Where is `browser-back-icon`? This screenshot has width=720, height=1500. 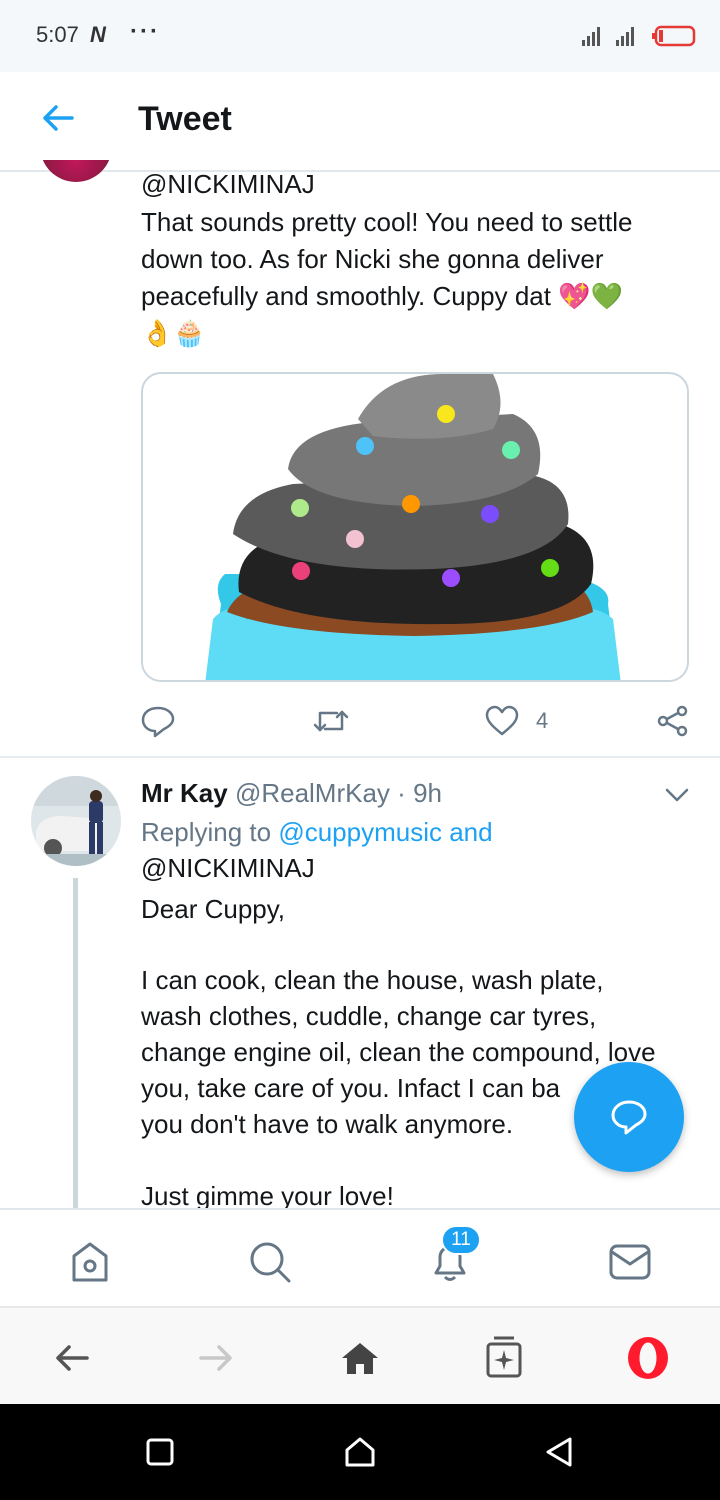
browser-back-icon is located at coordinates (72, 1358).